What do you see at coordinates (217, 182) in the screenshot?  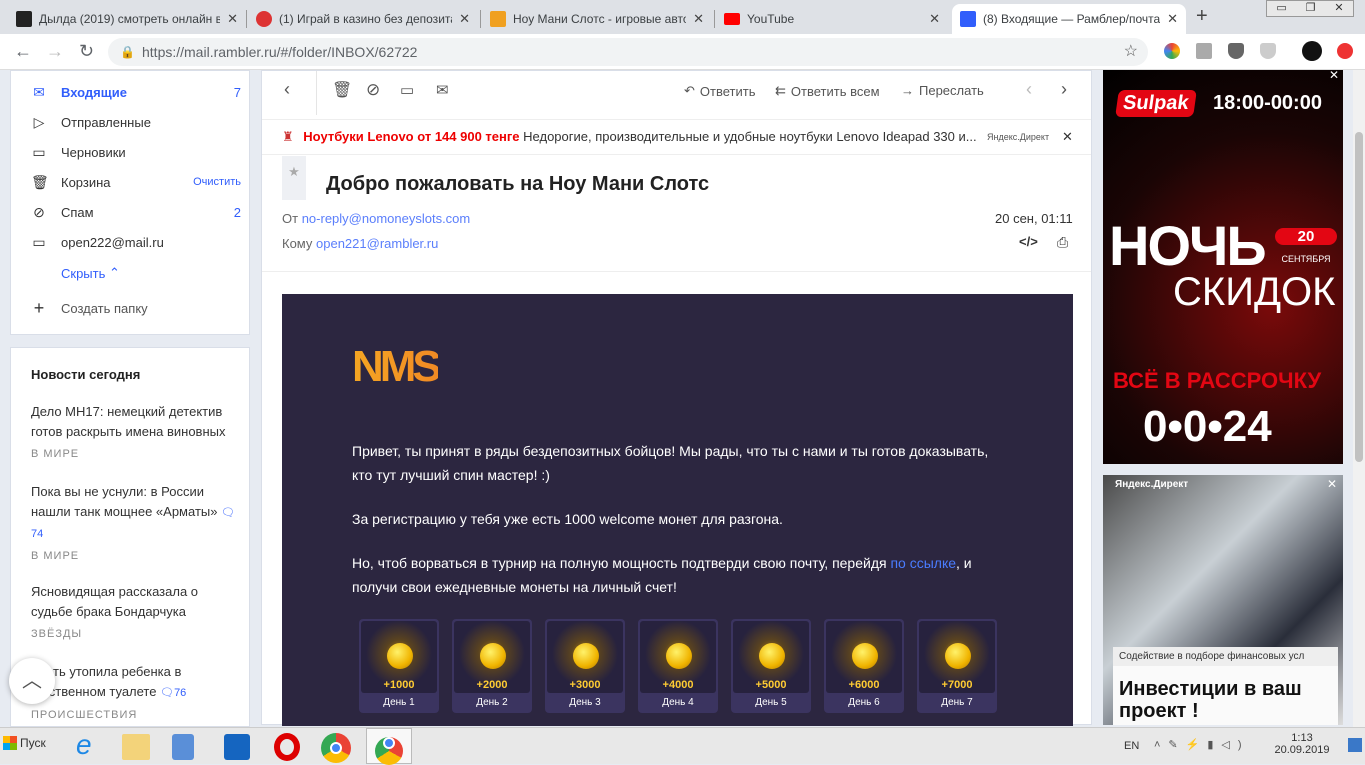 I see `empty-trash-button: Очистить` at bounding box center [217, 182].